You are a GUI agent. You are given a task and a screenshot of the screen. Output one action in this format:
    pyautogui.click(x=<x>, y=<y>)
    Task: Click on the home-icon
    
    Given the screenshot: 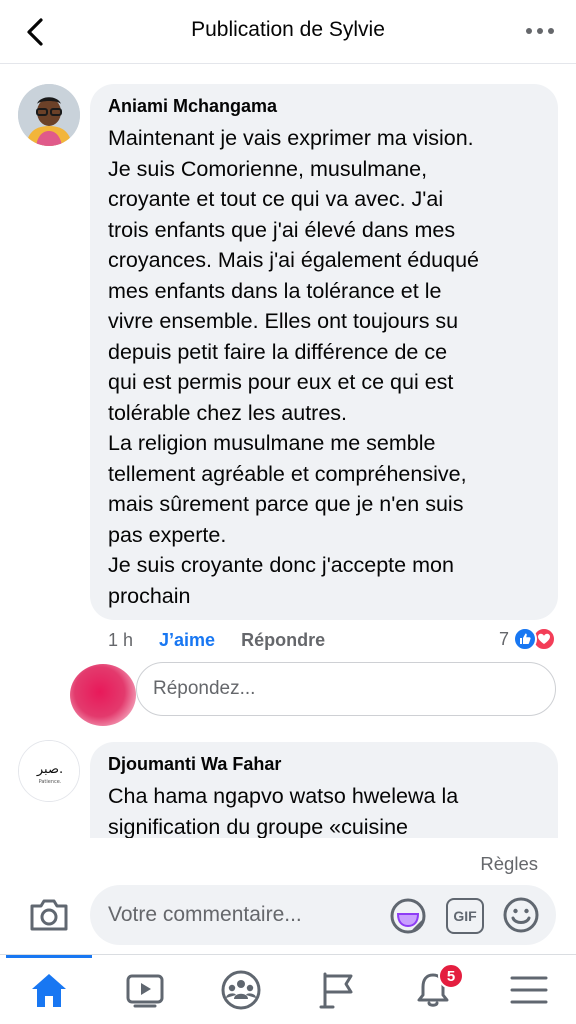 What is the action you would take?
    pyautogui.click(x=49, y=990)
    